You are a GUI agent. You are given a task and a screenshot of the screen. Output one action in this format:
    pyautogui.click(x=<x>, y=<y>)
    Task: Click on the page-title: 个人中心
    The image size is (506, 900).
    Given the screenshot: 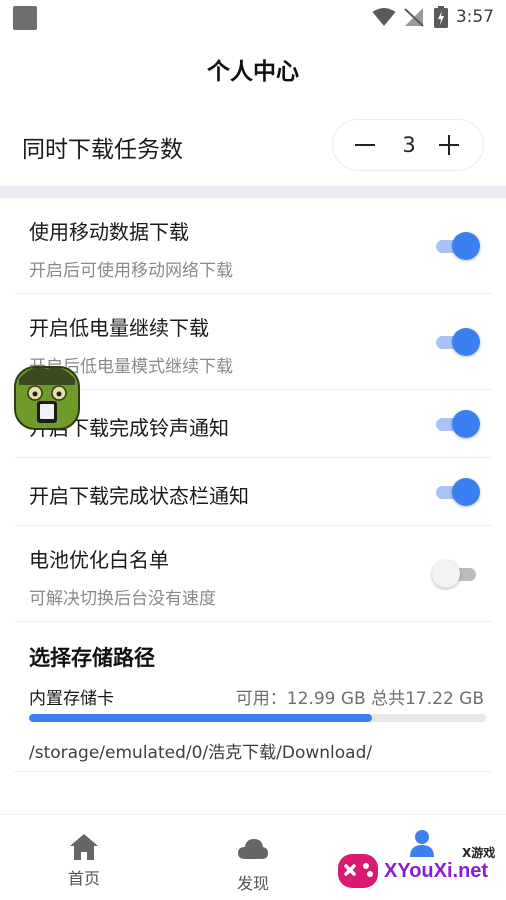 What is the action you would take?
    pyautogui.click(x=253, y=72)
    